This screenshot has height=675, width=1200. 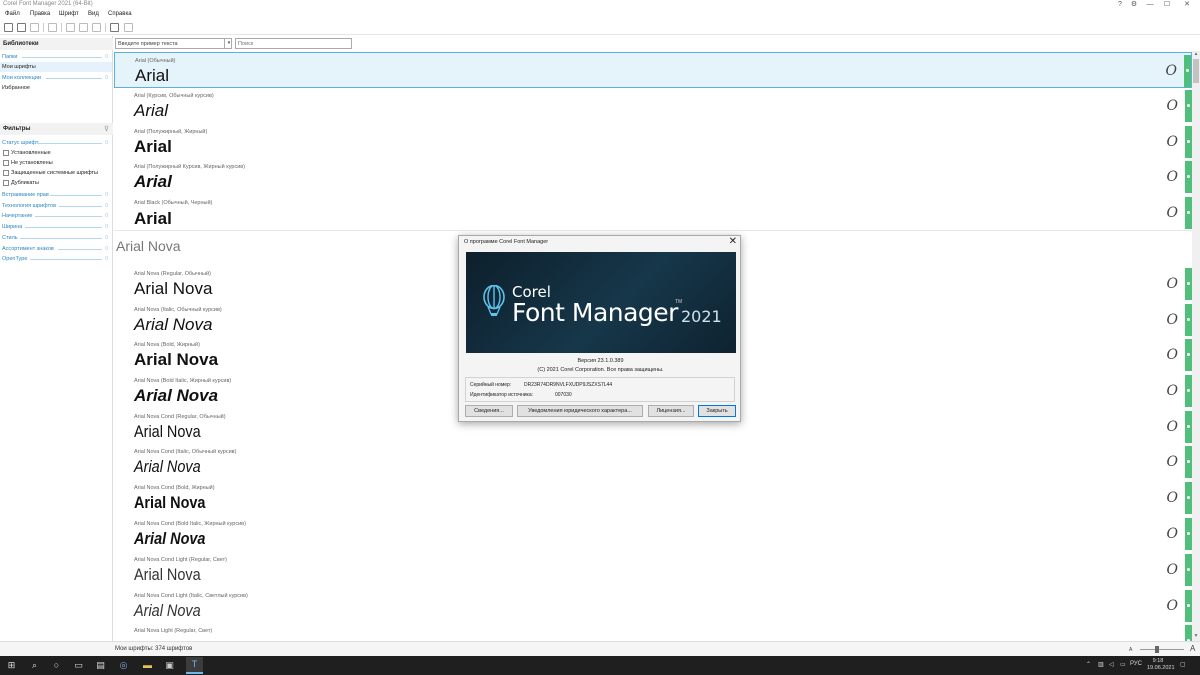 What do you see at coordinates (100, 665) in the screenshot?
I see `explorer-icon: ▤` at bounding box center [100, 665].